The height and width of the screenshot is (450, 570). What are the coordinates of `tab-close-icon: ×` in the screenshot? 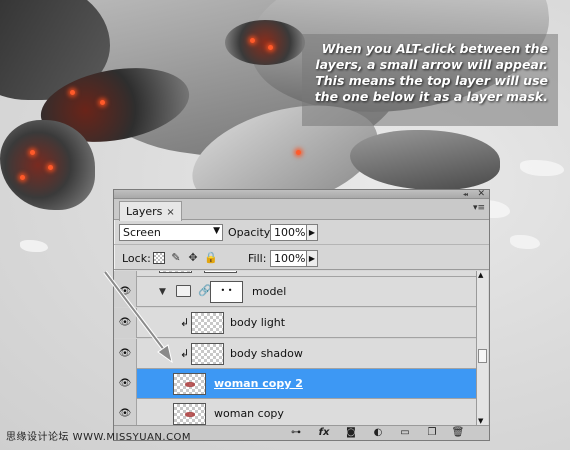 It's located at (170, 212).